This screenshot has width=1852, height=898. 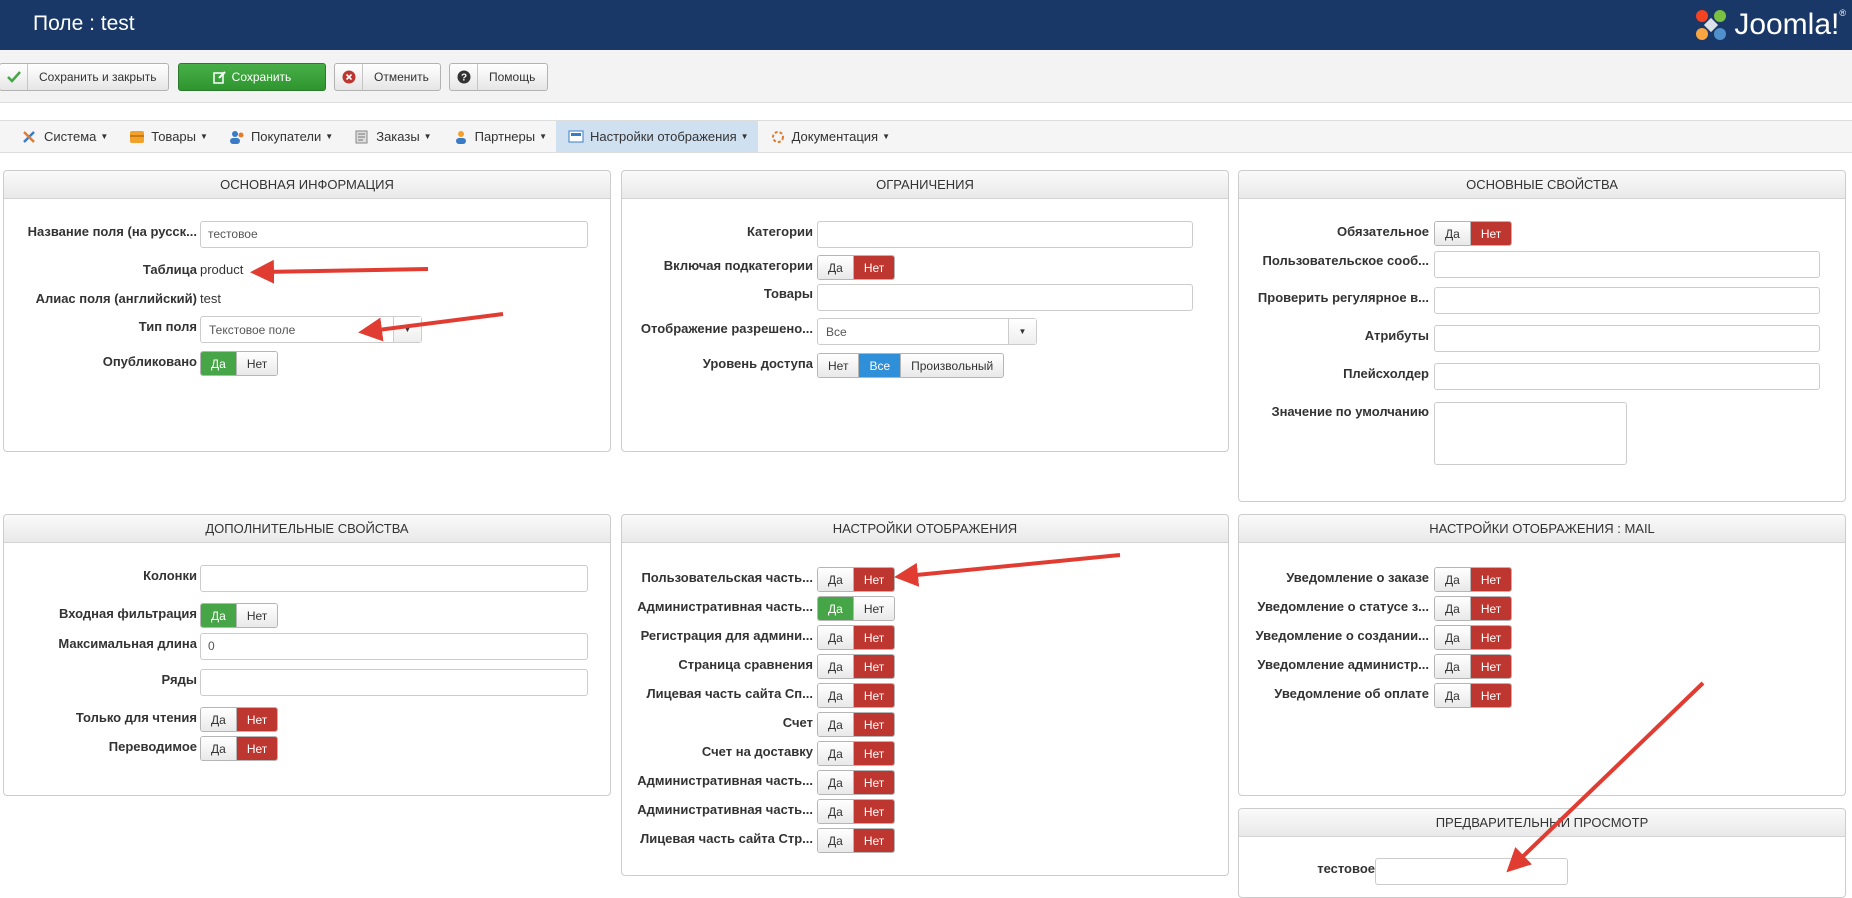 I want to click on default-value-textarea, so click(x=1530, y=433).